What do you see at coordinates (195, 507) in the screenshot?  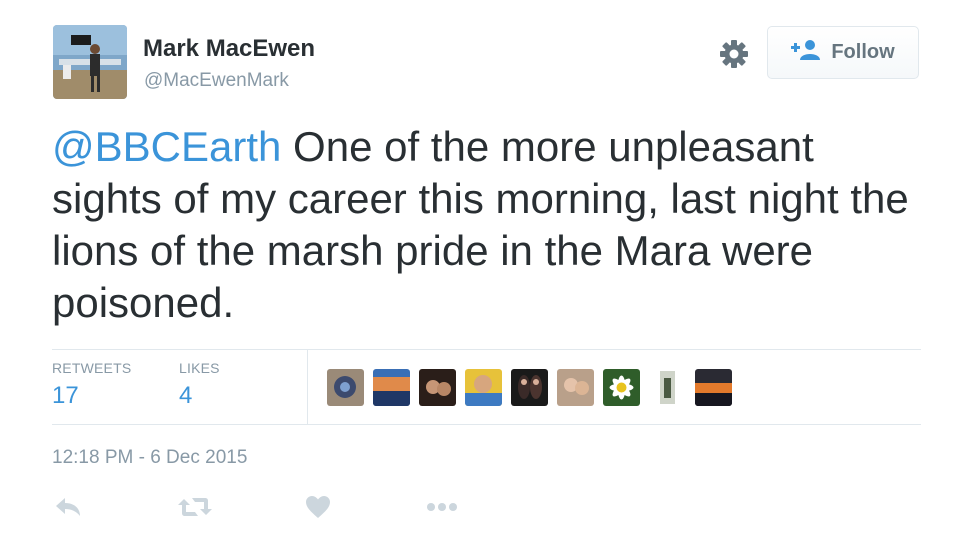 I see `retweet-icon` at bounding box center [195, 507].